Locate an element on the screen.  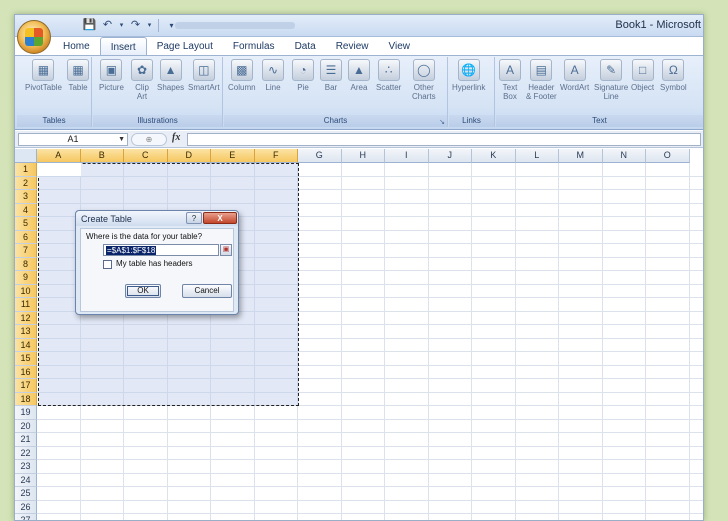
object-button: □ Object is located at coordinates (642, 75).